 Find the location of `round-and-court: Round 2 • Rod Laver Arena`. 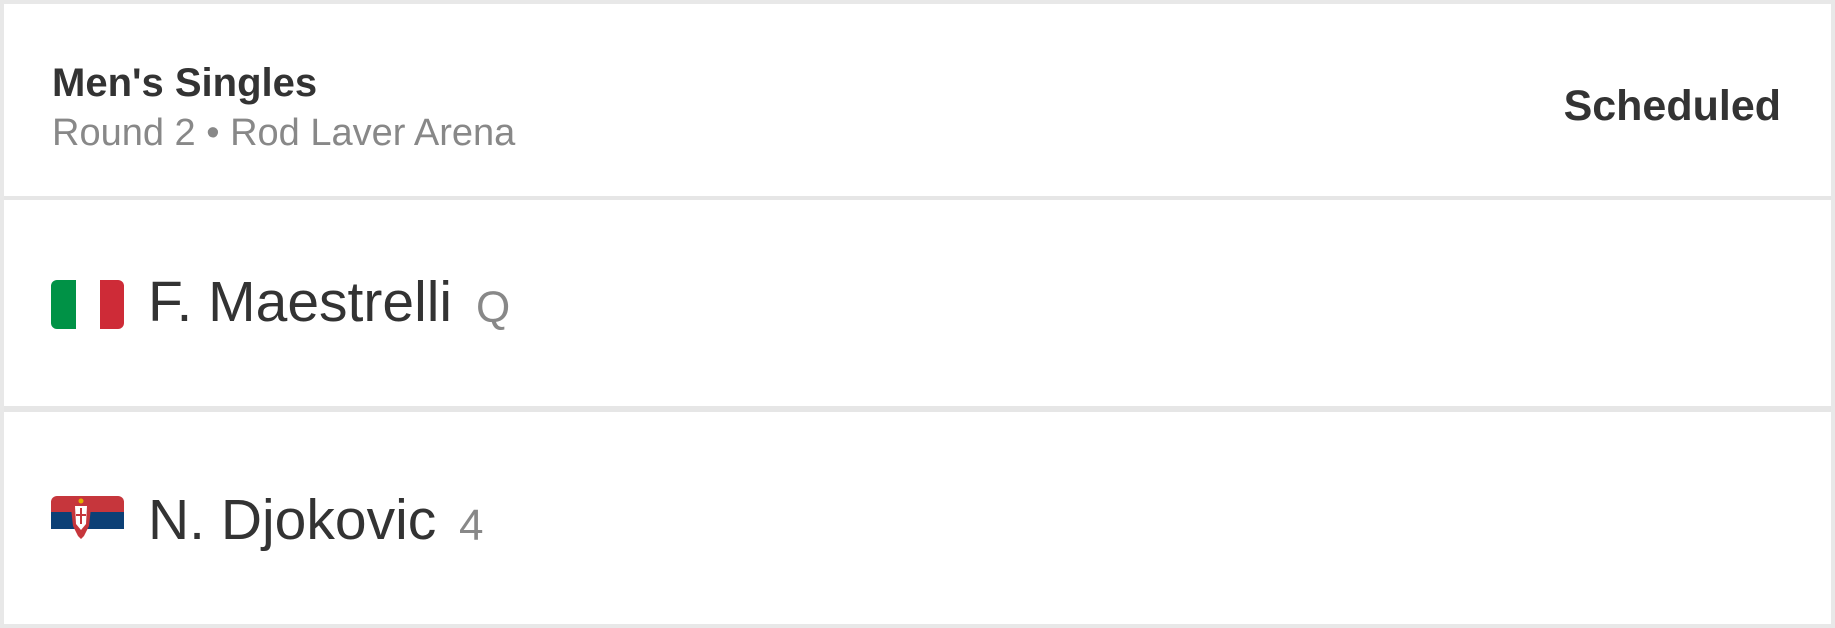

round-and-court: Round 2 • Rod Laver Arena is located at coordinates (284, 133).